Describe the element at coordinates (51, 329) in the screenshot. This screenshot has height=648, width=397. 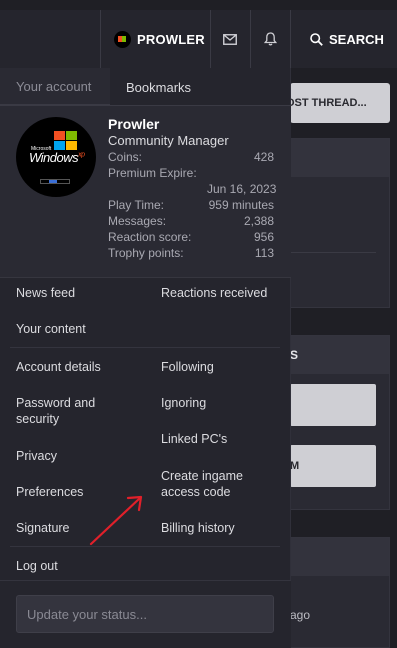
I see `link-your-content: Your content` at that location.